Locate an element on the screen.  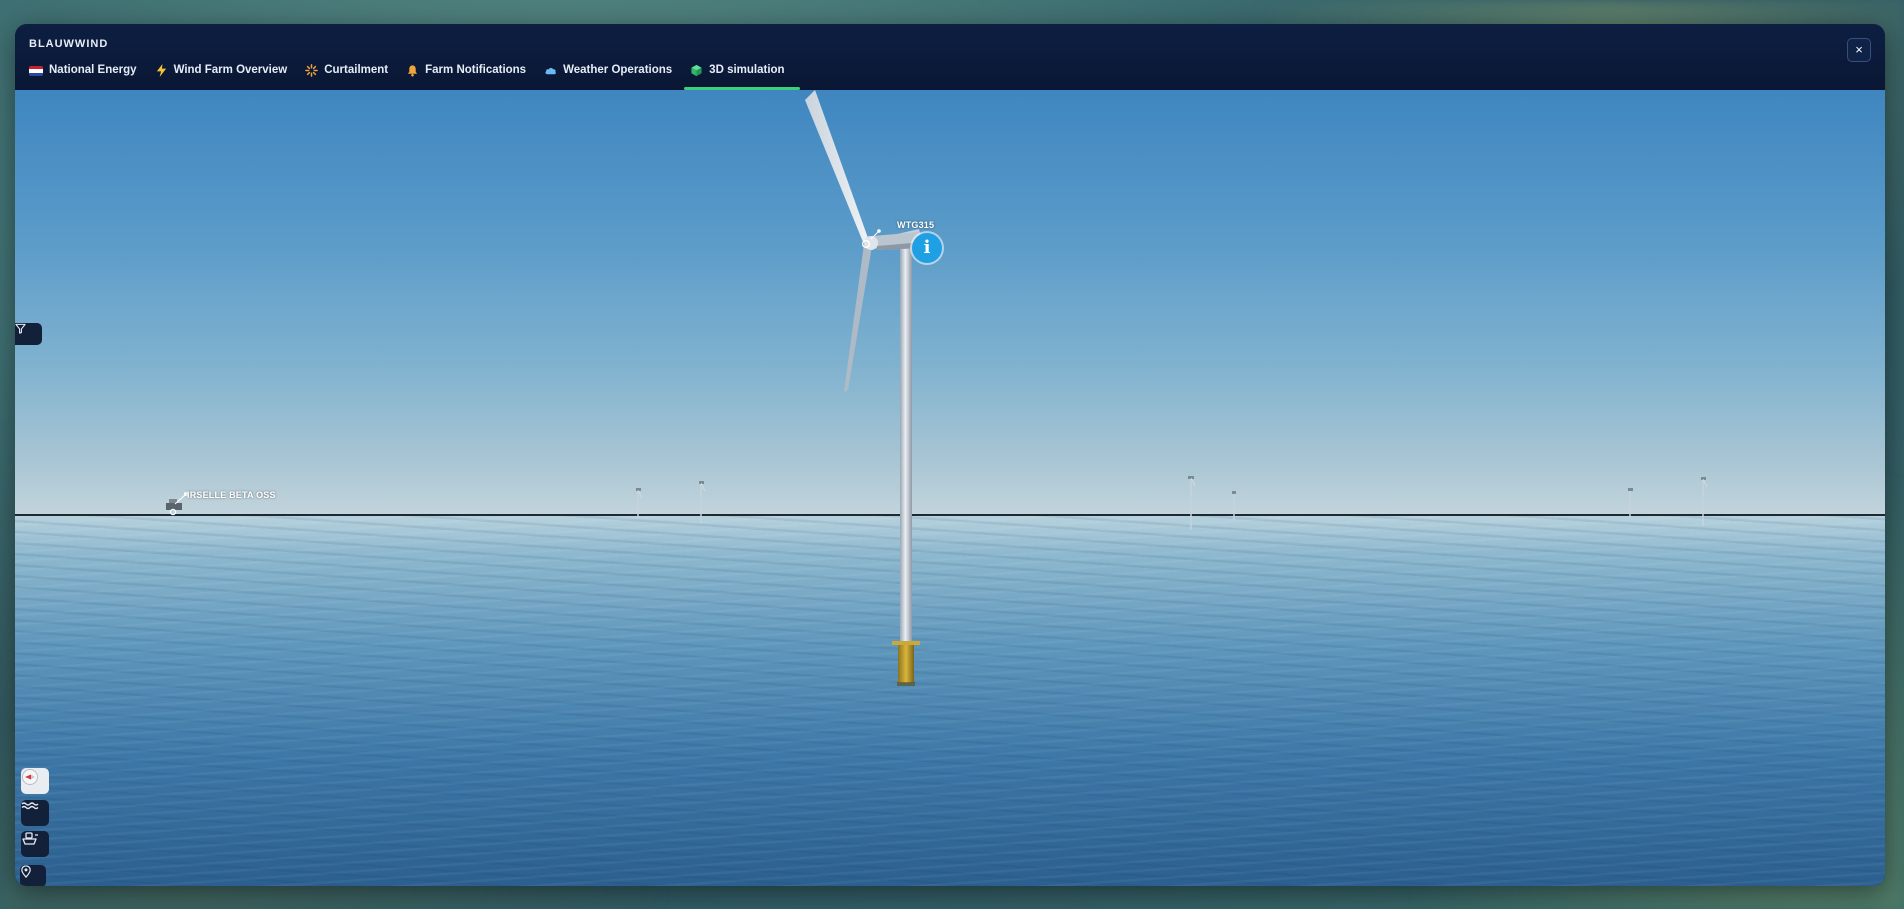
filter-button is located at coordinates (28, 334).